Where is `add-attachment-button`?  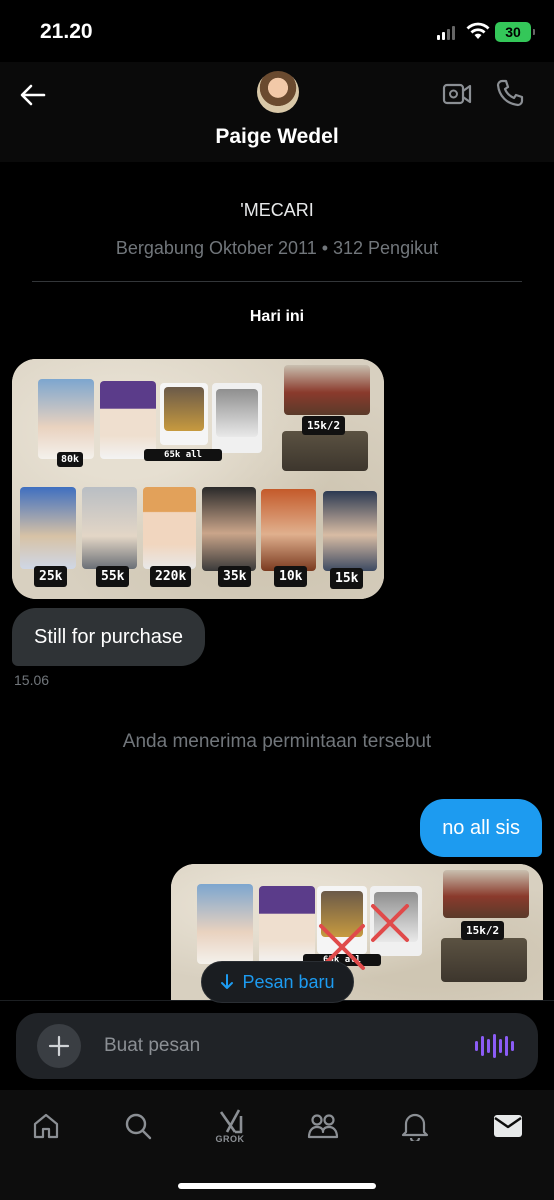 add-attachment-button is located at coordinates (59, 1046).